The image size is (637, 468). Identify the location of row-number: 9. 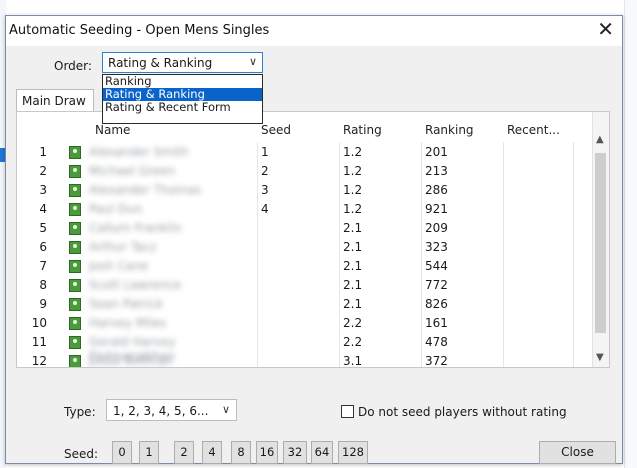
(43, 304).